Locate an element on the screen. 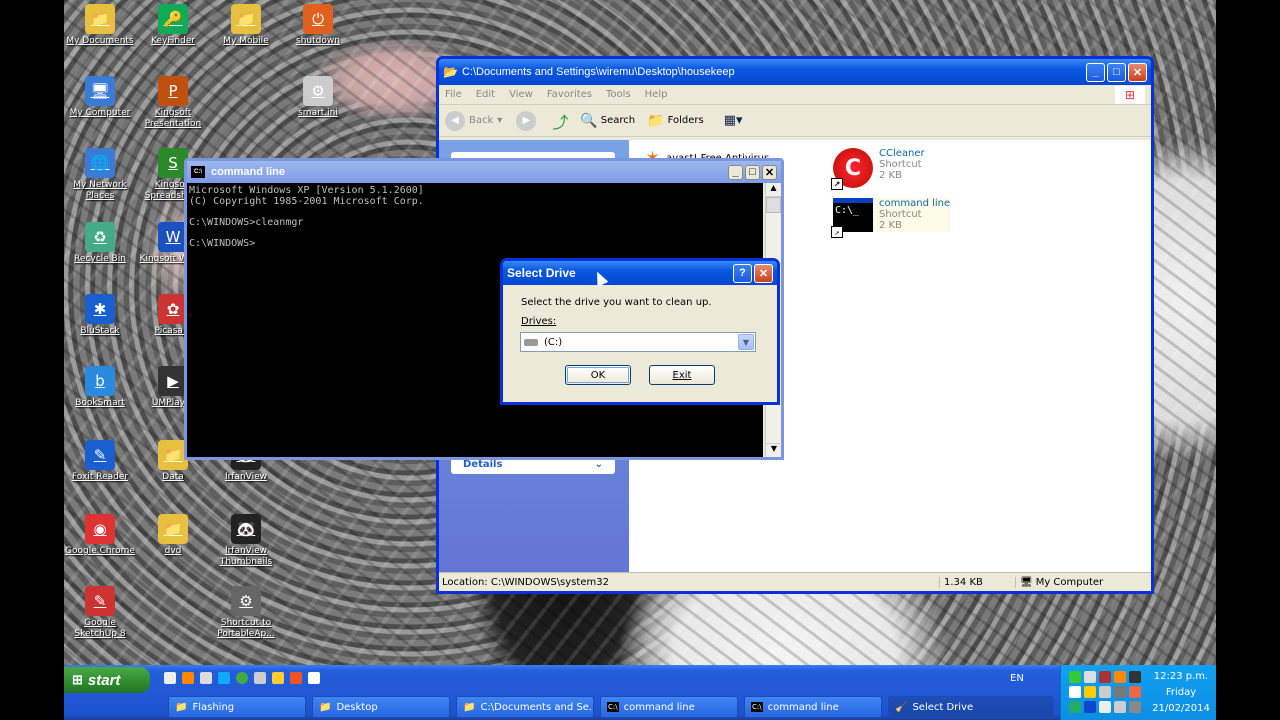  command-titlebar: C:\ command line _ □ ✕ is located at coordinates (484, 172).